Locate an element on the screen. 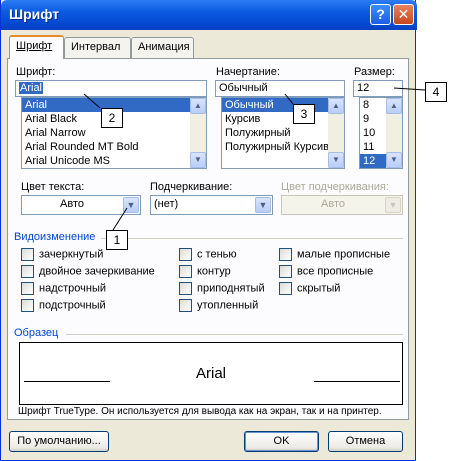  style-scrollbar: ▲ ▼ is located at coordinates (336, 133).